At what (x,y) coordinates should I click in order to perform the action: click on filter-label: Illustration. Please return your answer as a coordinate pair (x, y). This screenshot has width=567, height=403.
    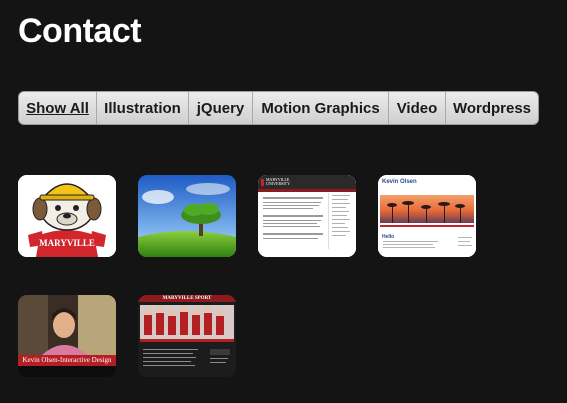
    Looking at the image, I should click on (142, 108).